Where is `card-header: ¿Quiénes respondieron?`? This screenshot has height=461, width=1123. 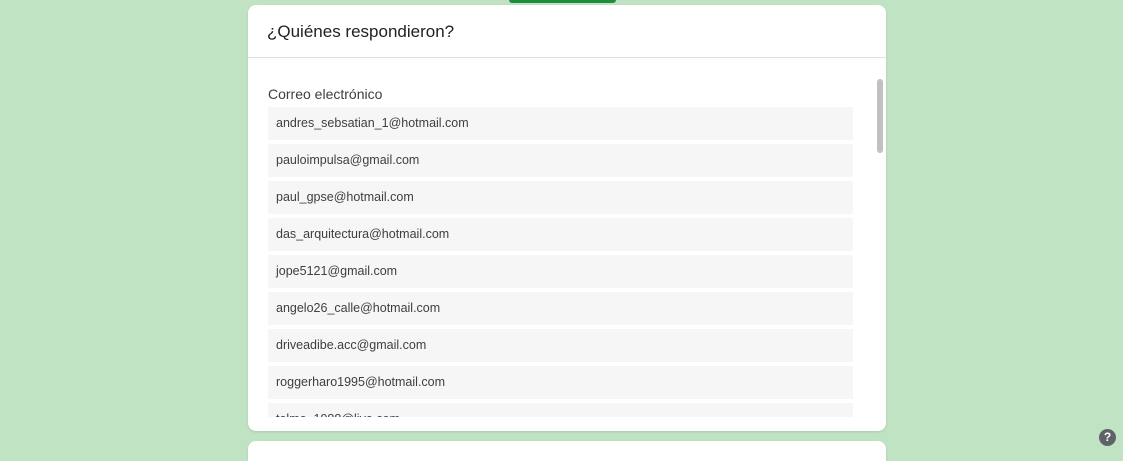
card-header: ¿Quiénes respondieron? is located at coordinates (567, 31).